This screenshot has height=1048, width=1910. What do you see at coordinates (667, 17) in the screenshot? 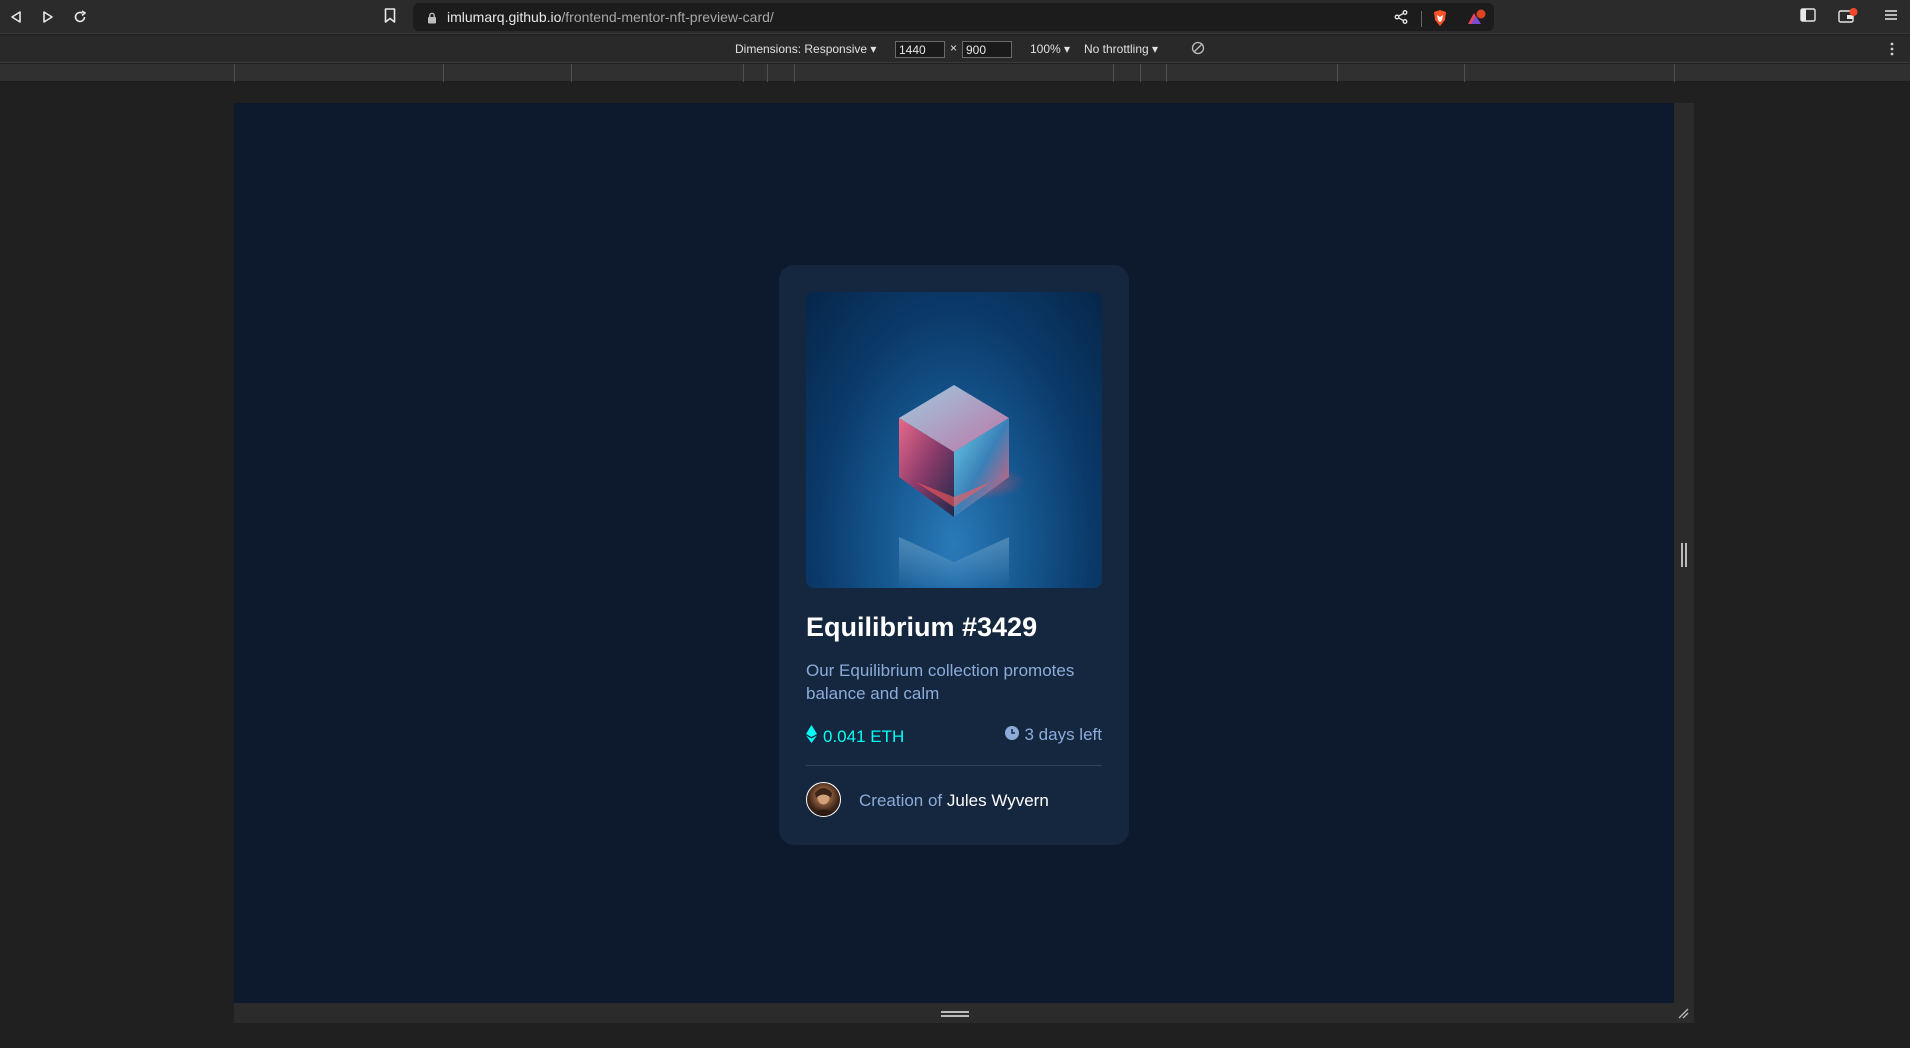
I see `url-path: /frontend-mentor-nft-preview-card/` at bounding box center [667, 17].